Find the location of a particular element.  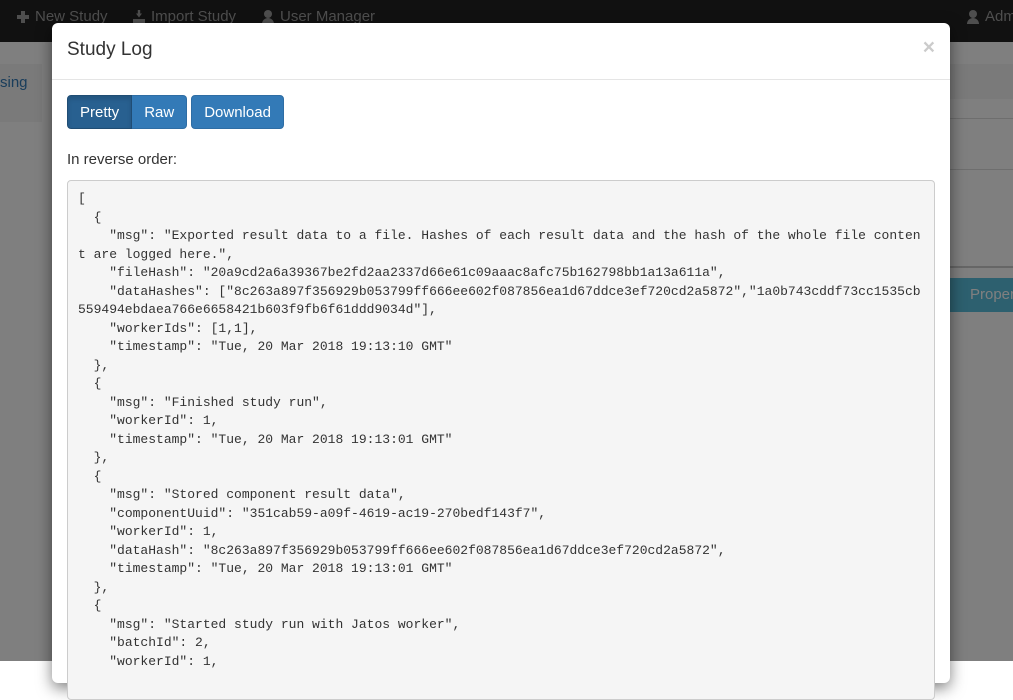

close-button: × is located at coordinates (929, 47).